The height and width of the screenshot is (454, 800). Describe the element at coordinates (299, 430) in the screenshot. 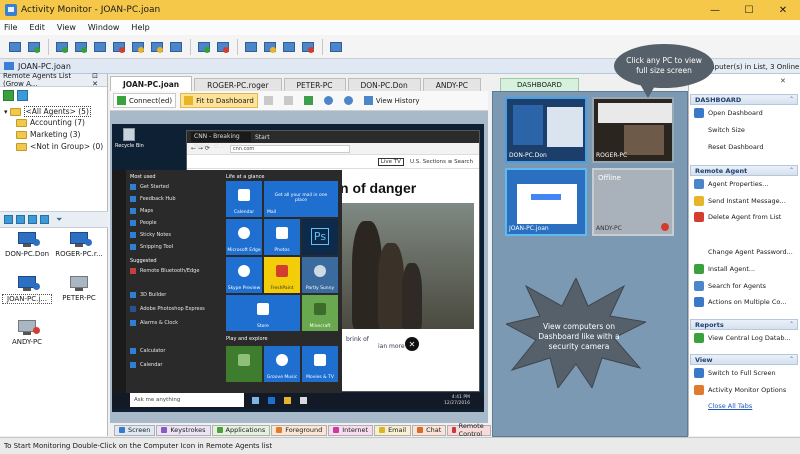

I see `tab-foreground: Foreground` at that location.